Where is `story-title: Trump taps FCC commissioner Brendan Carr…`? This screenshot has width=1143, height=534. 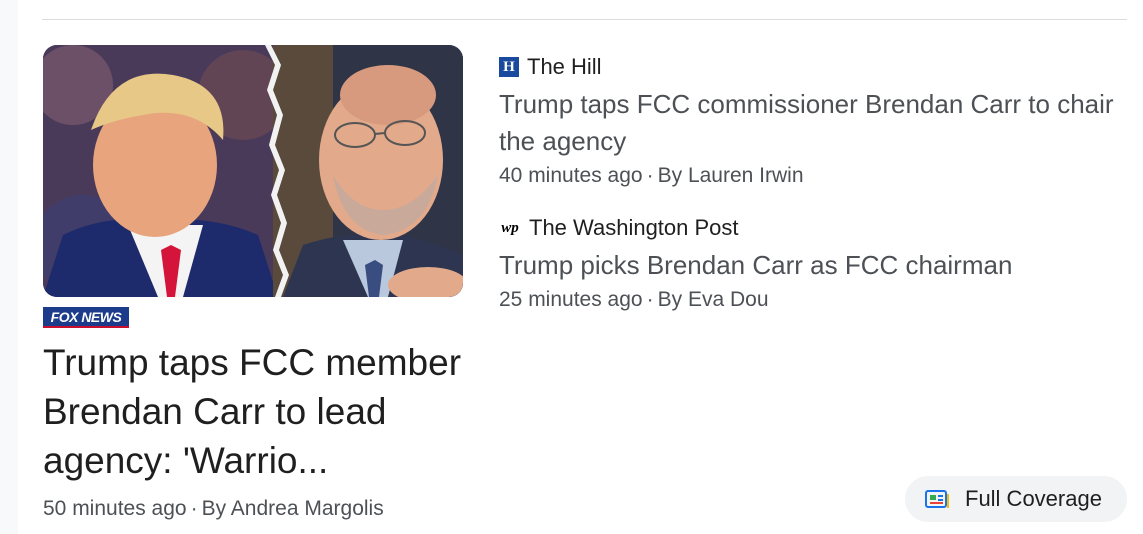
story-title: Trump taps FCC commissioner Brendan Carr… is located at coordinates (814, 123).